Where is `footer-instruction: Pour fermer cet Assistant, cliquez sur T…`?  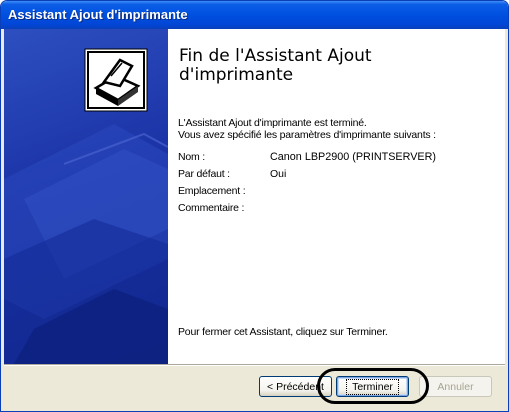 footer-instruction: Pour fermer cet Assistant, cliquez sur T… is located at coordinates (283, 332).